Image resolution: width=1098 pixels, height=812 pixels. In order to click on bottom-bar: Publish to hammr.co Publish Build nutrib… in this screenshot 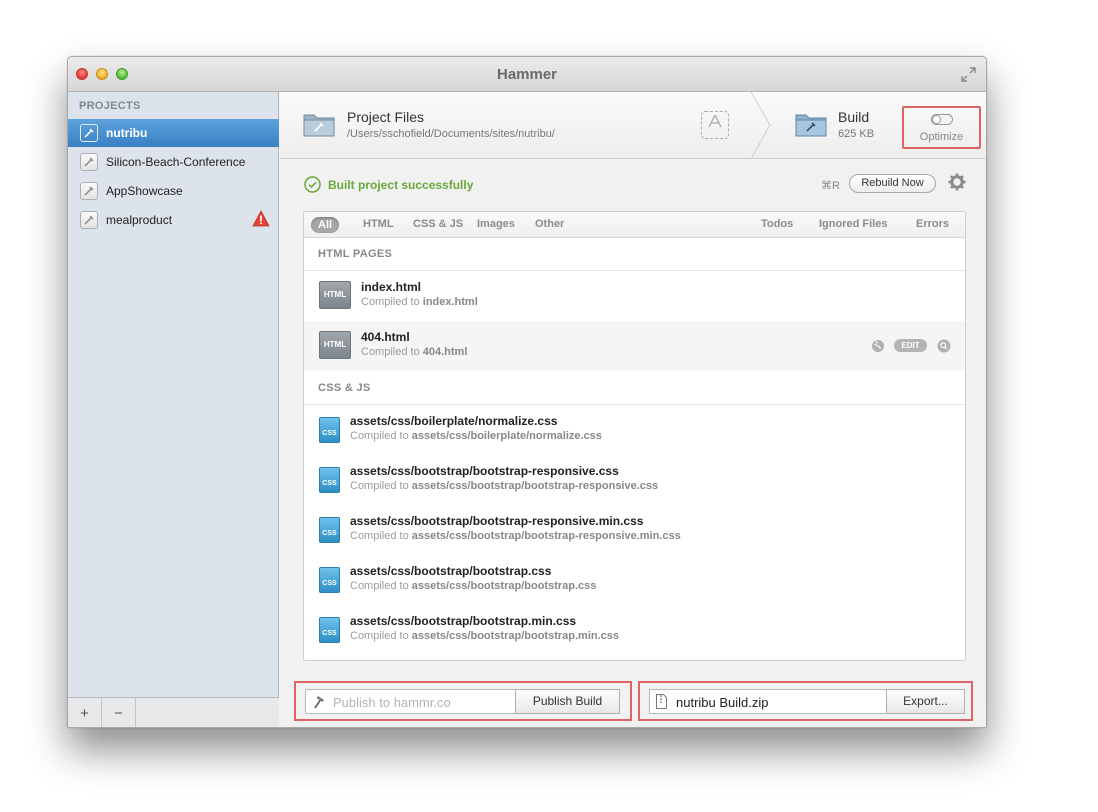, I will do `click(633, 704)`.